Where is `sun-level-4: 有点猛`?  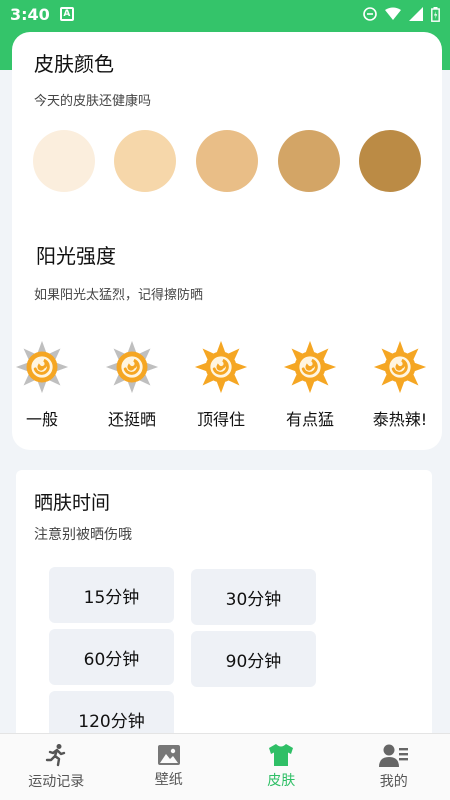 sun-level-4: 有点猛 is located at coordinates (310, 384).